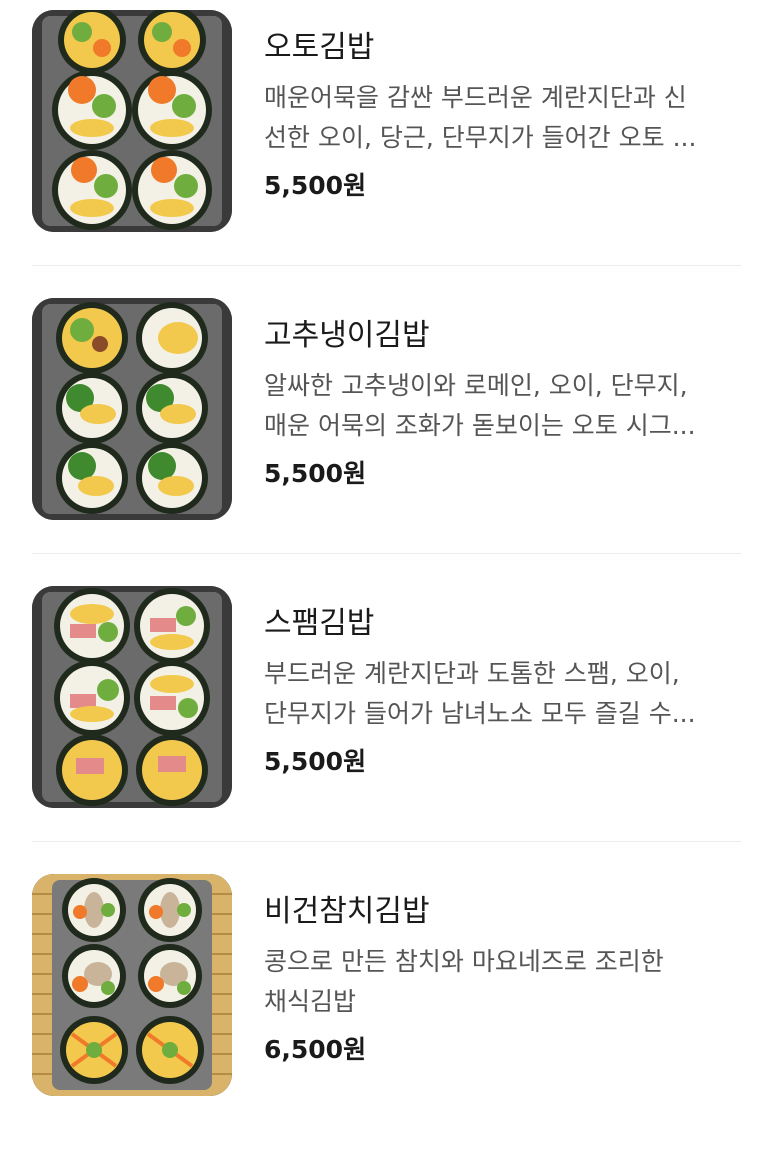  I want to click on menu-item-price: 6,500원, so click(315, 1049).